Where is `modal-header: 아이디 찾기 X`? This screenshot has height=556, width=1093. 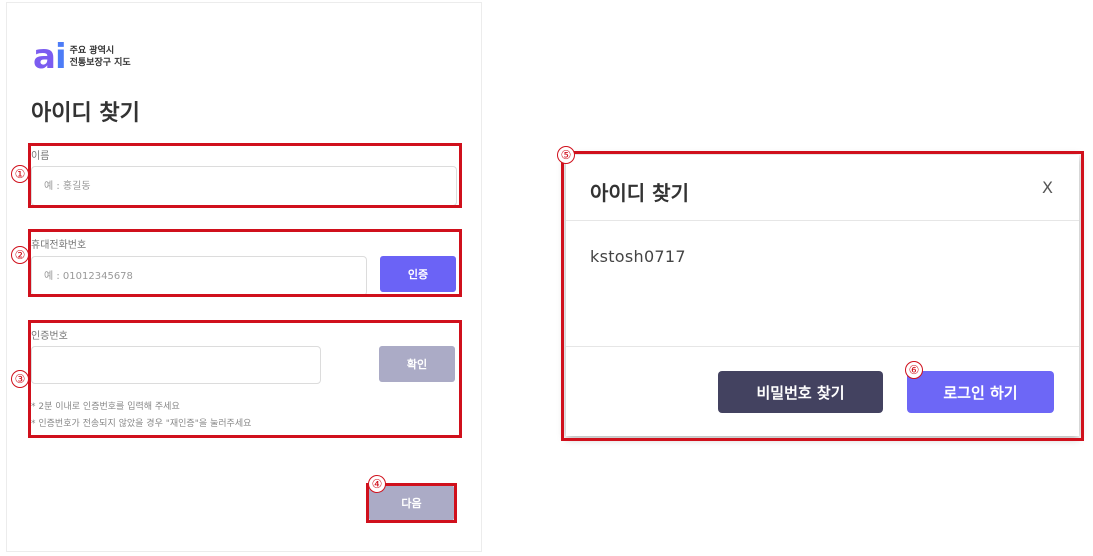
modal-header: 아이디 찾기 X is located at coordinates (822, 188).